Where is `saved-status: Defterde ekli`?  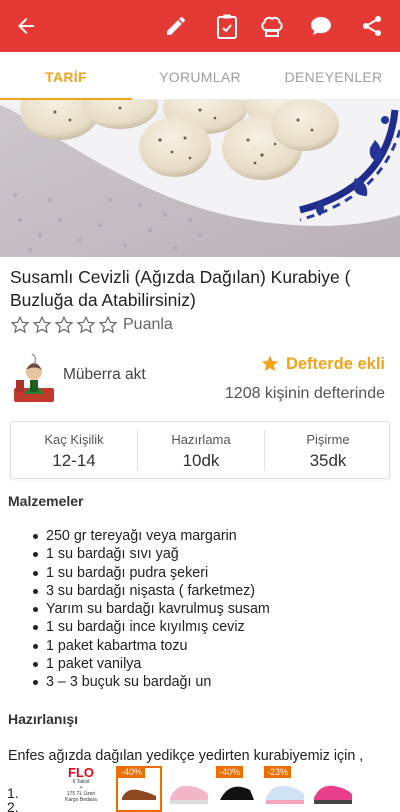 saved-status: Defterde ekli is located at coordinates (322, 364).